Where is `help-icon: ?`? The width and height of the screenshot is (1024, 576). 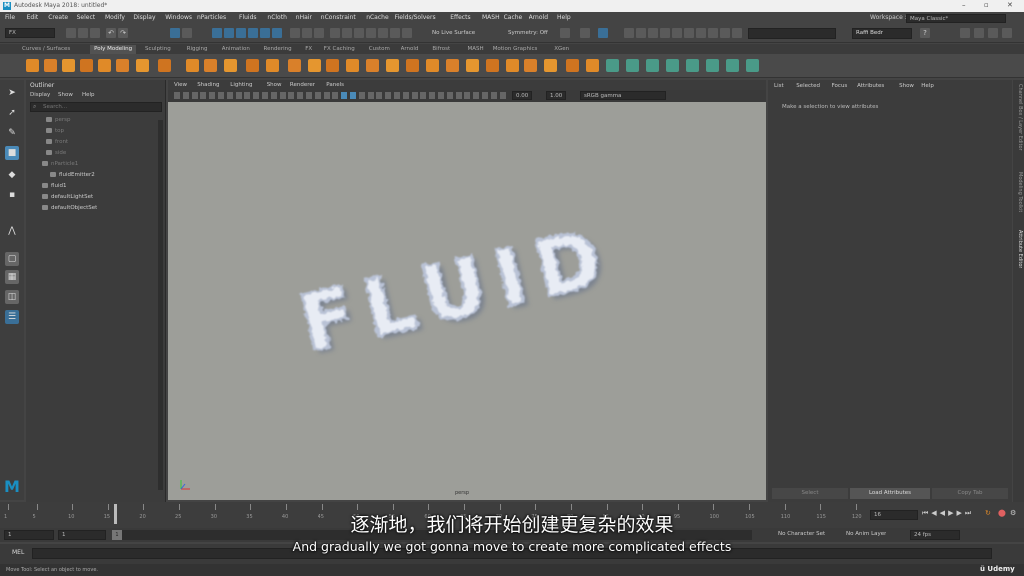
help-icon: ? is located at coordinates (925, 33).